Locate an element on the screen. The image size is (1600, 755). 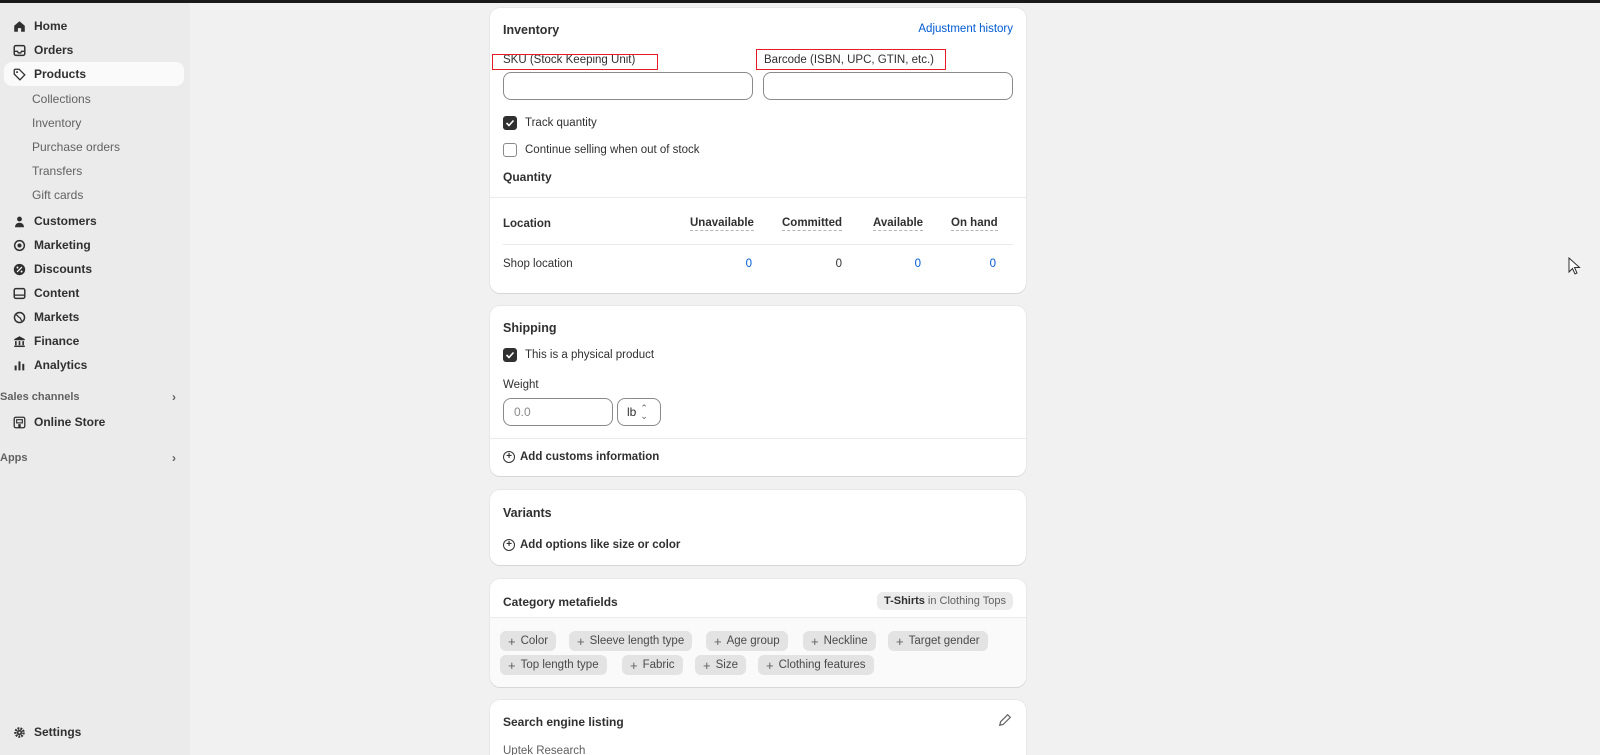
weight-input is located at coordinates (558, 412).